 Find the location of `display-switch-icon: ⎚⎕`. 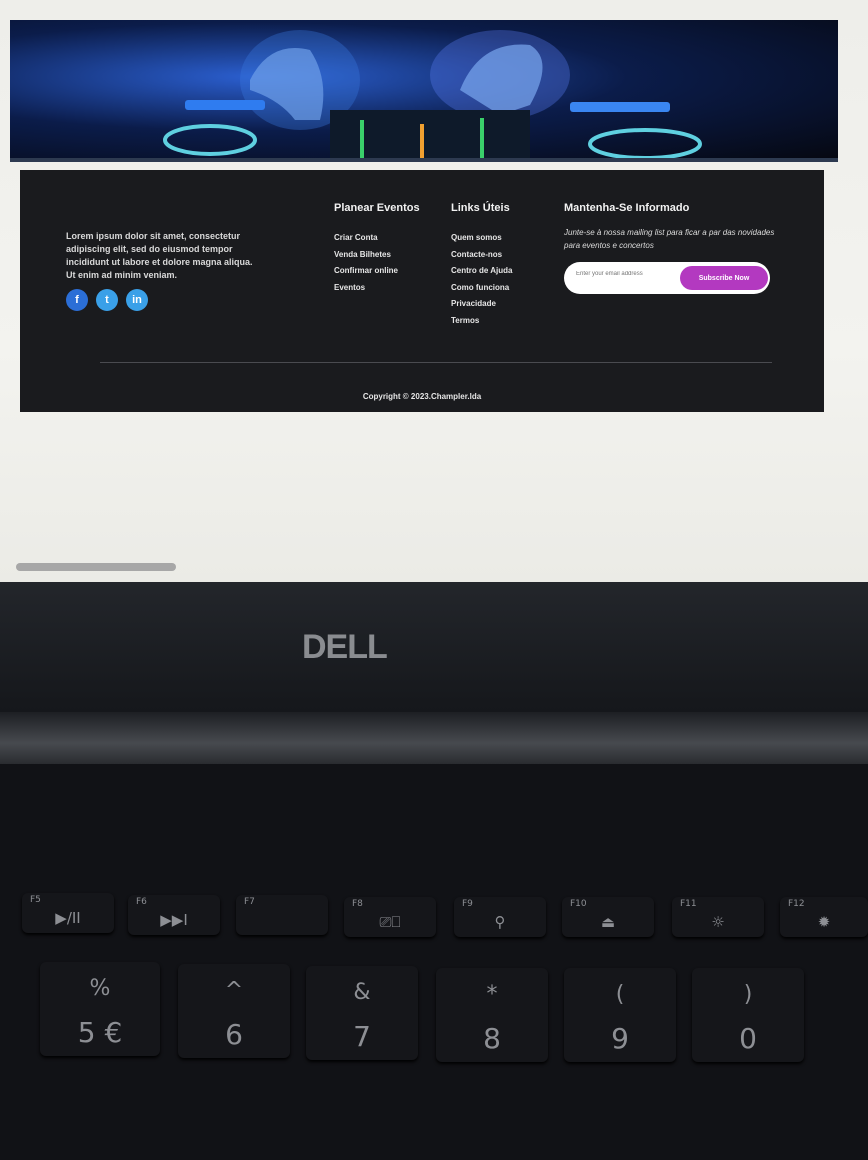

display-switch-icon: ⎚⎕ is located at coordinates (390, 922).